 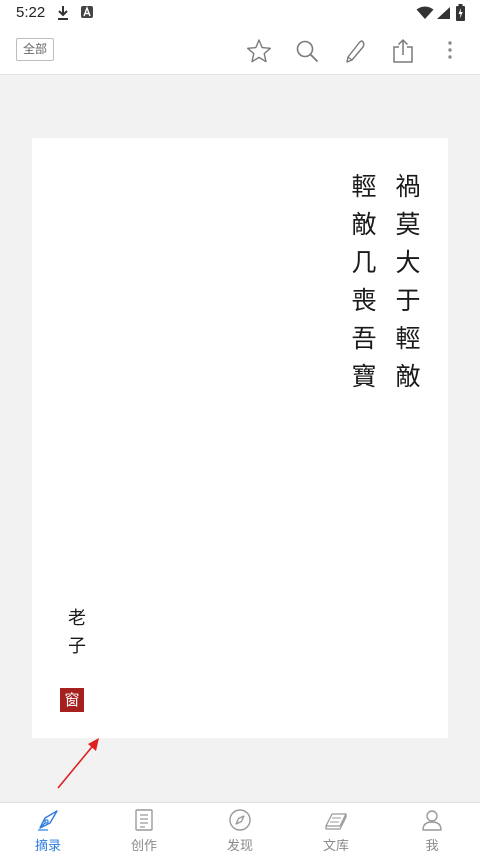 I want to click on search-icon, so click(x=307, y=51).